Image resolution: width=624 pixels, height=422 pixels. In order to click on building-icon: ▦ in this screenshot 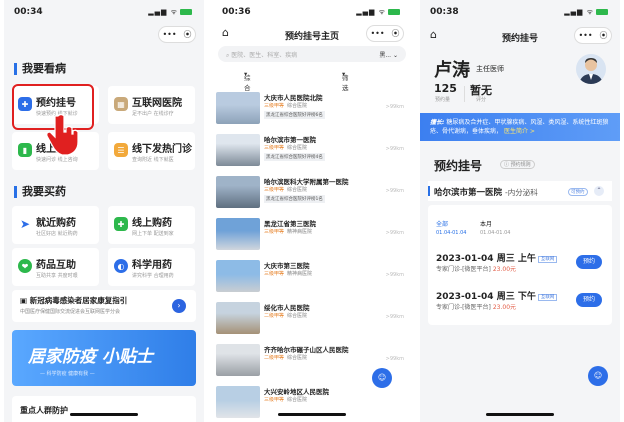, I will do `click(121, 104)`.